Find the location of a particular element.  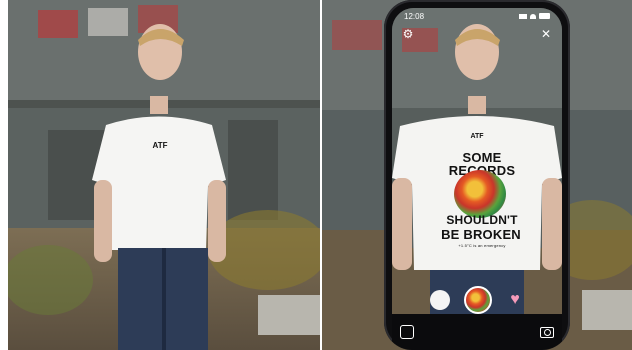

ar-top-controls: ⚙ ✕ is located at coordinates (477, 34).